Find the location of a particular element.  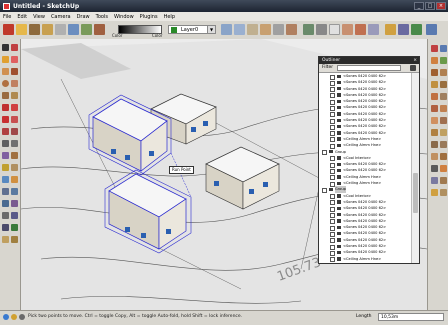

help-icon is located at coordinates (22, 317).